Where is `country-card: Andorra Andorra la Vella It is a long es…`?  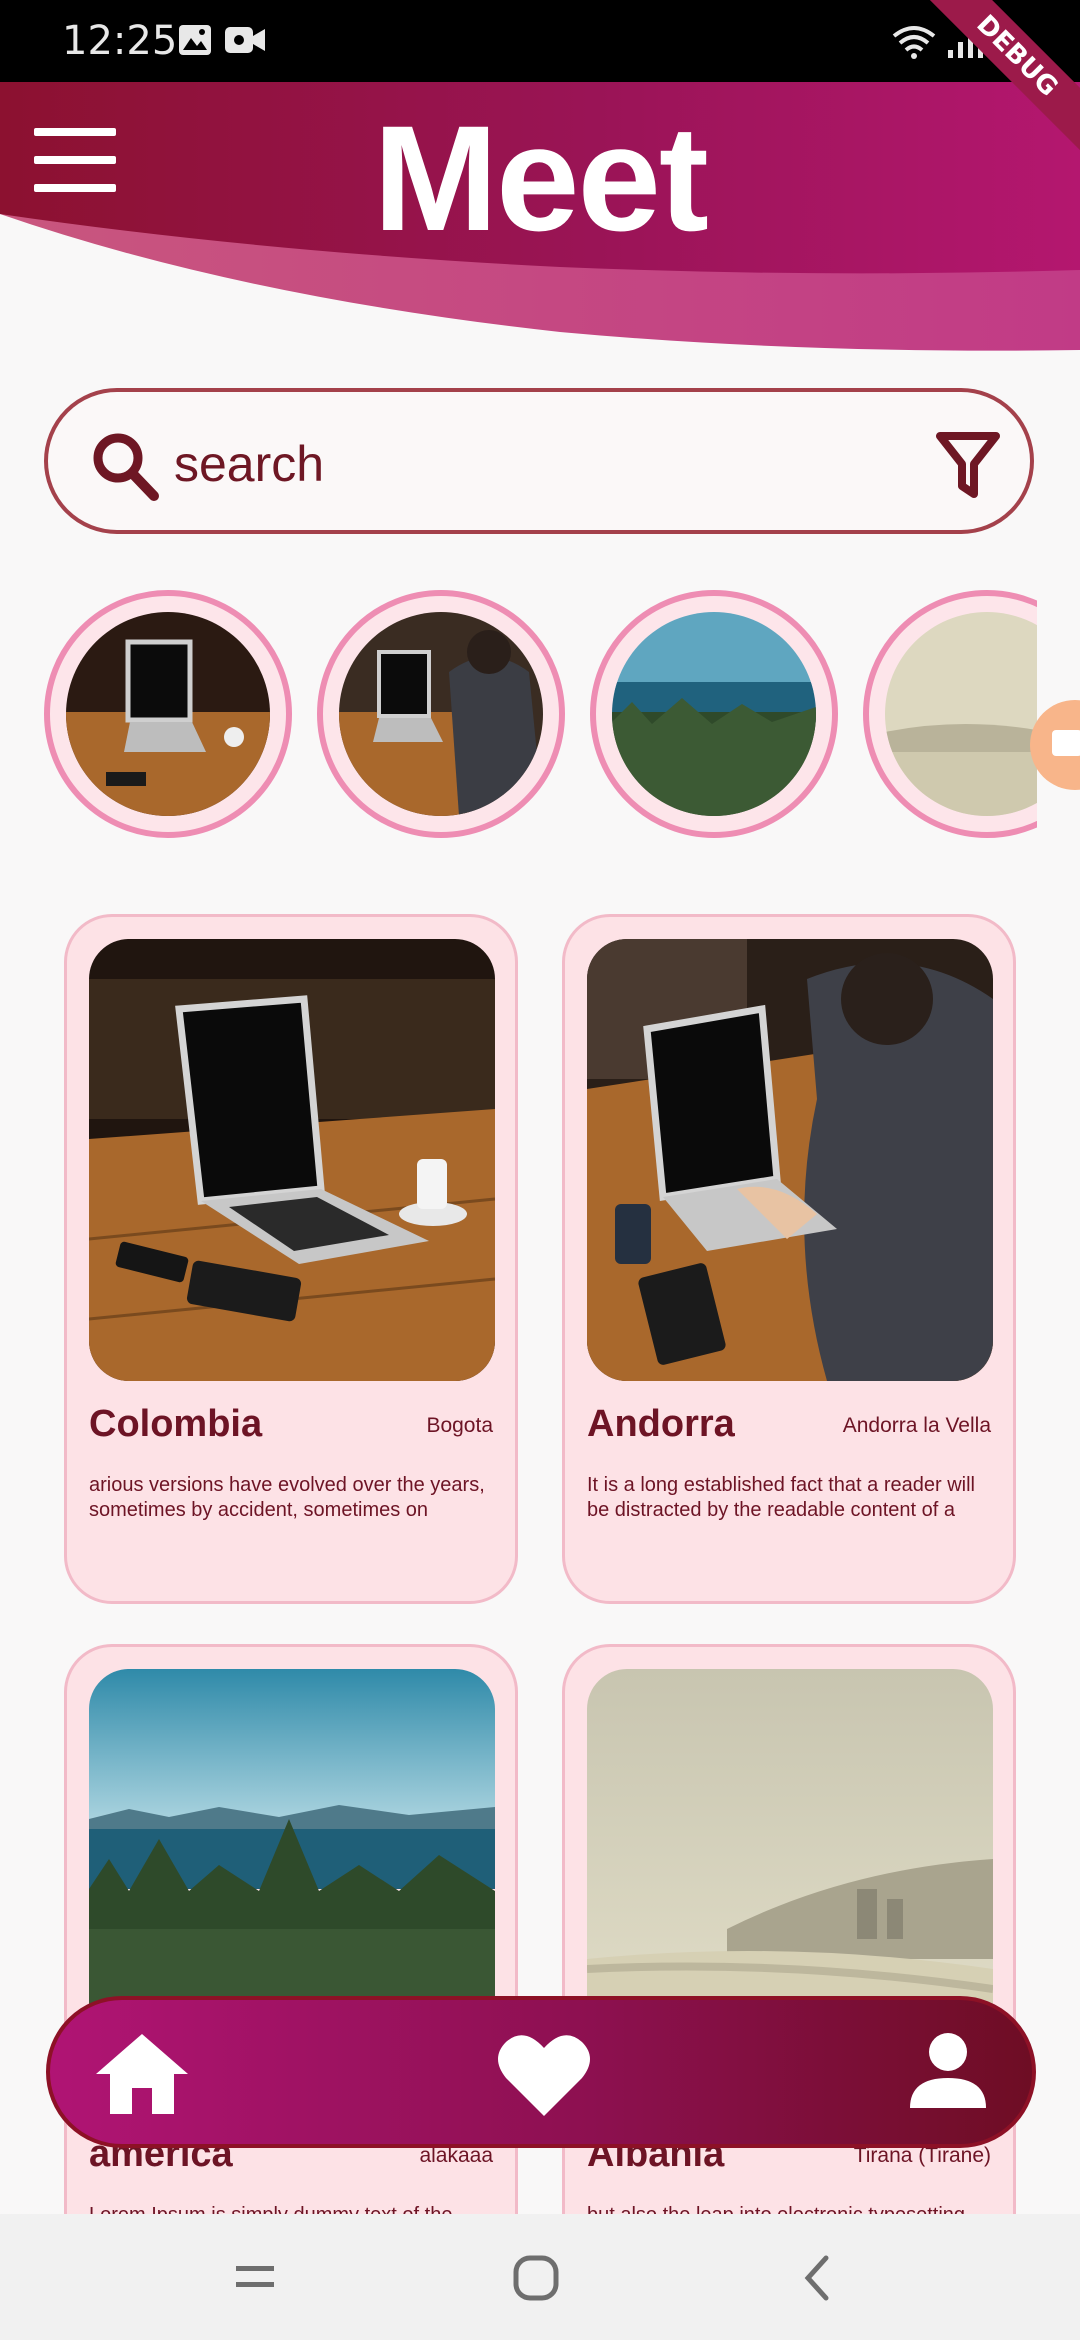
country-card: Andorra Andorra la Vella It is a long es… is located at coordinates (789, 1259).